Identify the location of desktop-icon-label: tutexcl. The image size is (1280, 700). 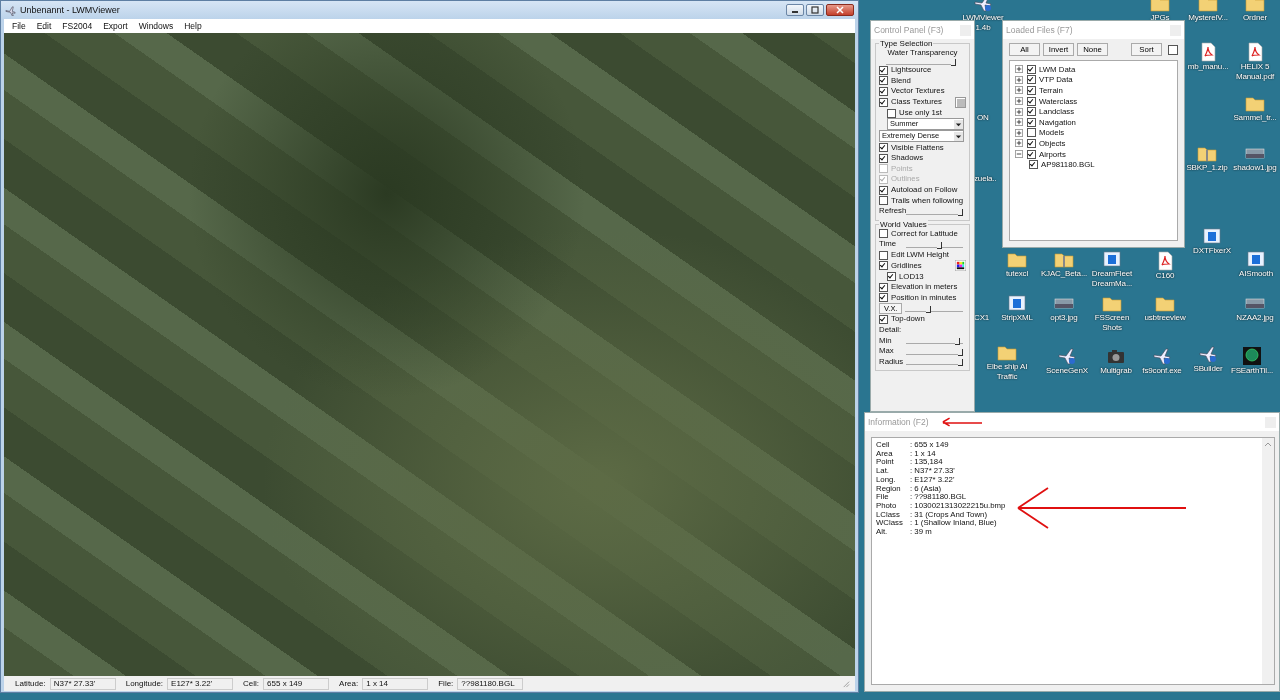
(1017, 274).